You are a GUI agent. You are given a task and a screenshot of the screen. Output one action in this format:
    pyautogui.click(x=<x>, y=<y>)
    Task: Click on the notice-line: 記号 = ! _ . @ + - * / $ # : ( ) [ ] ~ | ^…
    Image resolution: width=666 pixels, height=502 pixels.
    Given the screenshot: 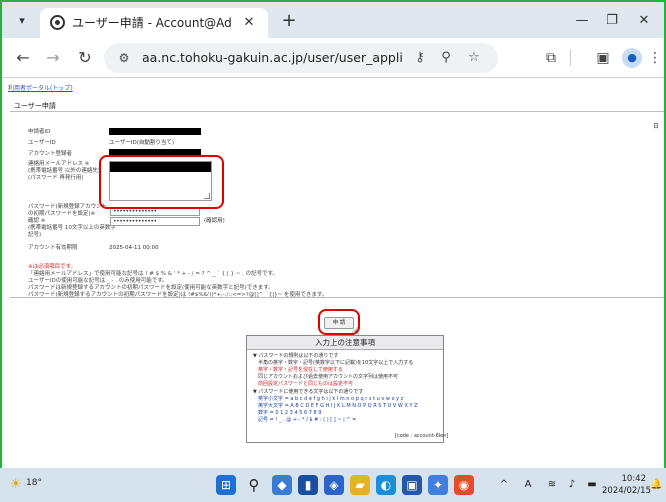 What is the action you would take?
    pyautogui.click(x=305, y=420)
    